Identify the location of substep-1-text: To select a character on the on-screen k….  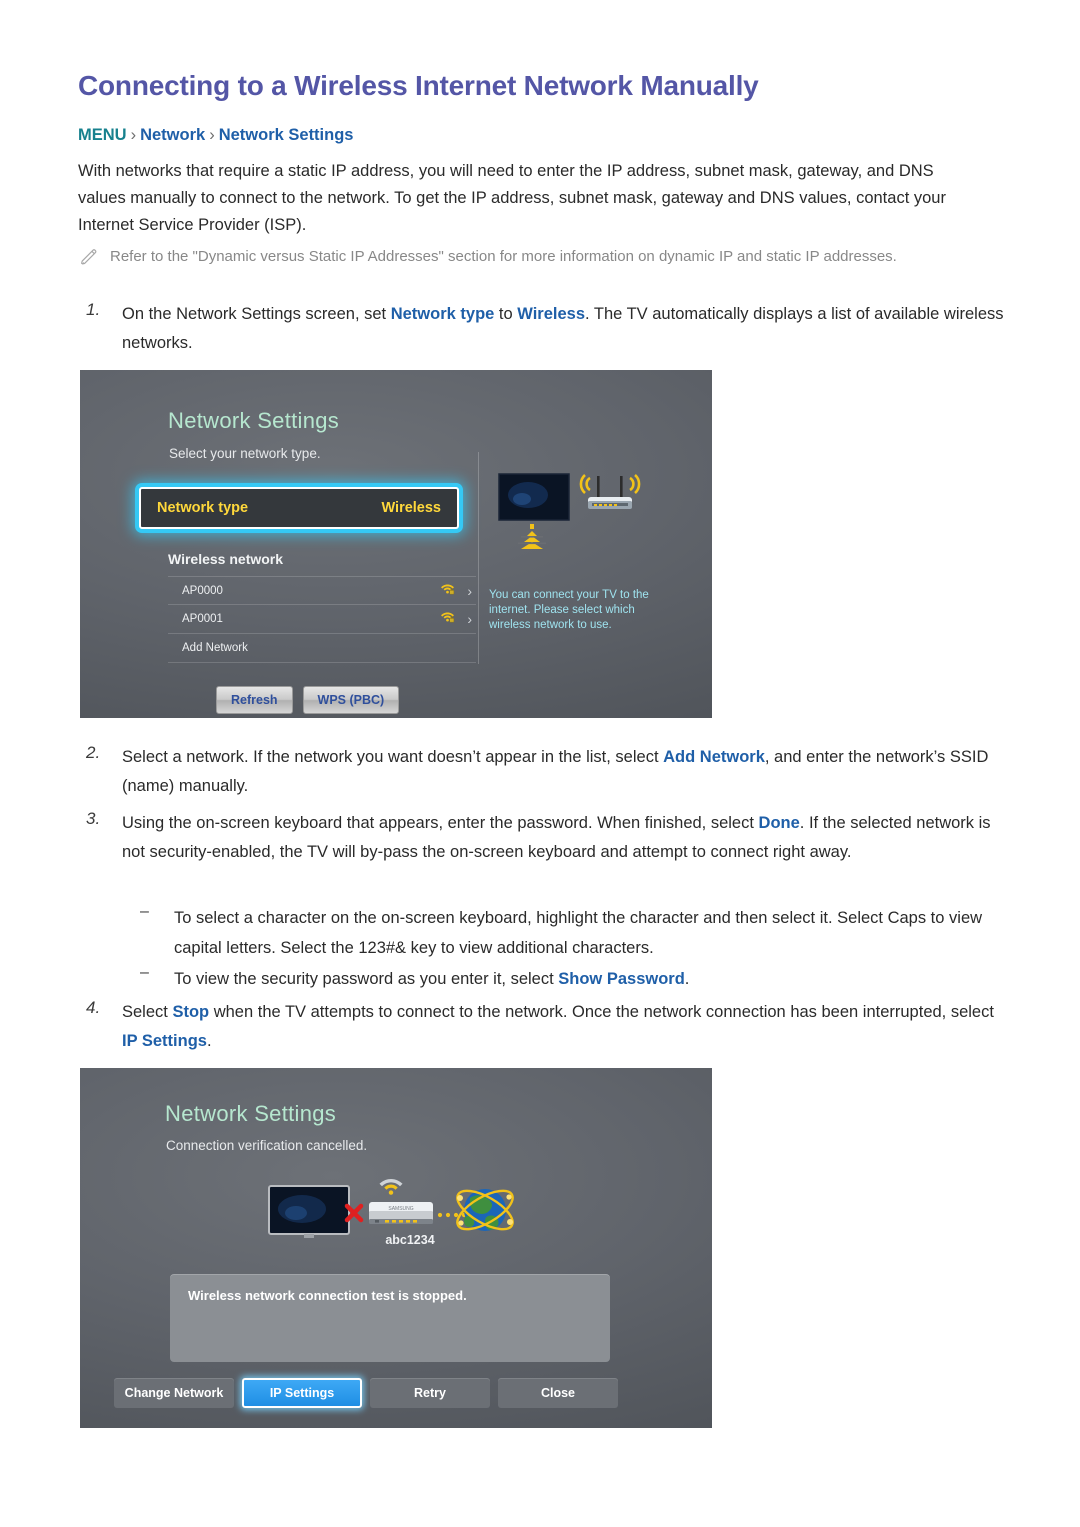
(578, 933).